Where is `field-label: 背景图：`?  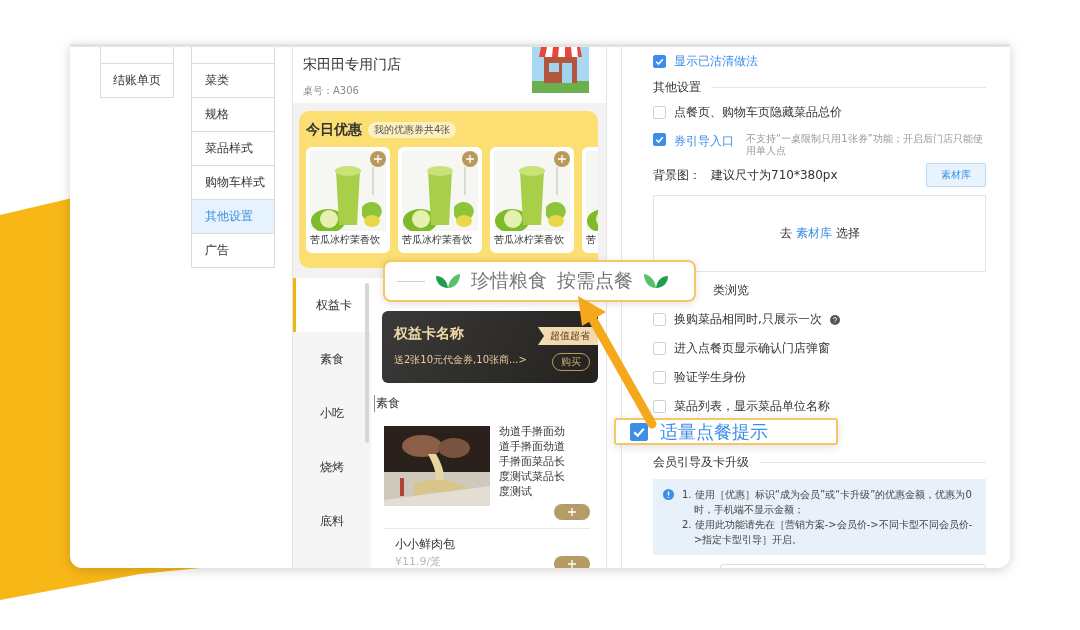 field-label: 背景图： is located at coordinates (677, 175).